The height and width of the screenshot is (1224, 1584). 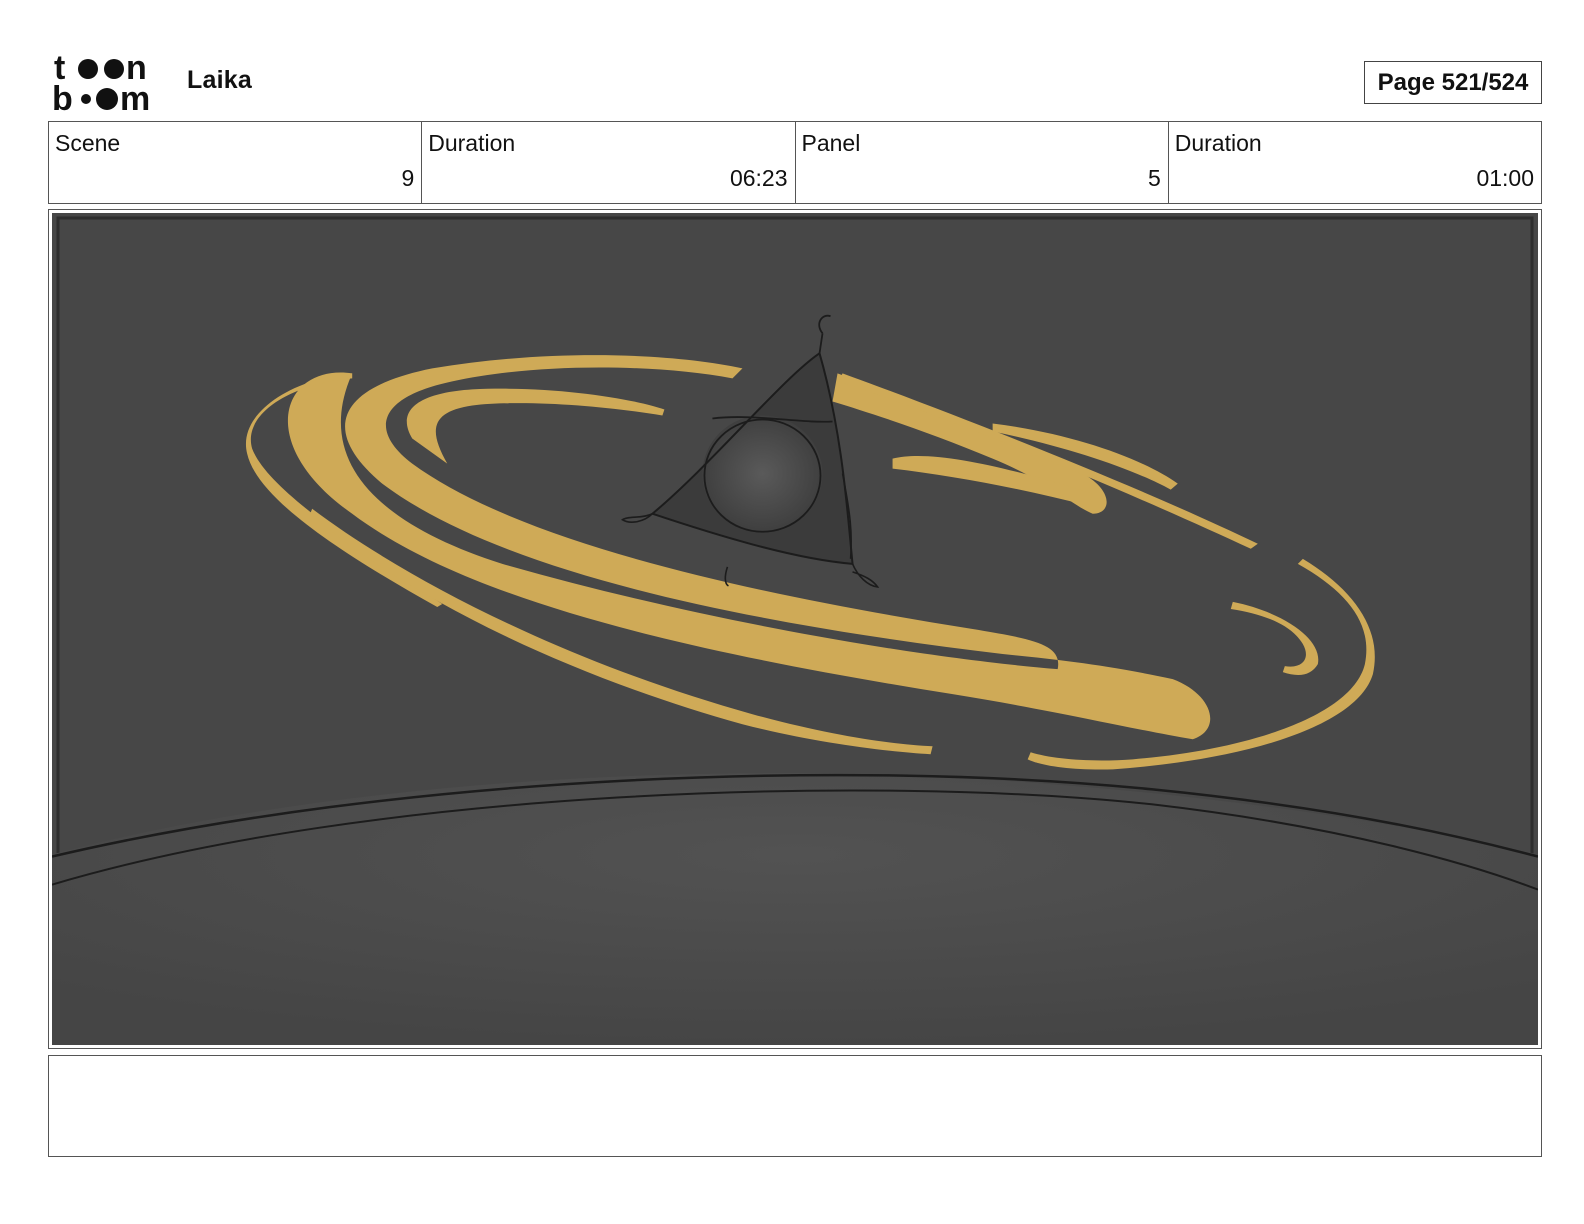 What do you see at coordinates (408, 178) in the screenshot?
I see `scene-value: 9` at bounding box center [408, 178].